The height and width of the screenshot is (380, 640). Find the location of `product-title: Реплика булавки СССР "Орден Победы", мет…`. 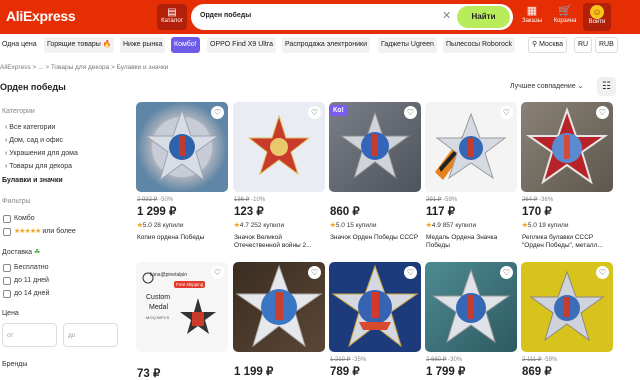

product-title: Реплика булавки СССР "Орден Победы", мет… is located at coordinates (568, 242).